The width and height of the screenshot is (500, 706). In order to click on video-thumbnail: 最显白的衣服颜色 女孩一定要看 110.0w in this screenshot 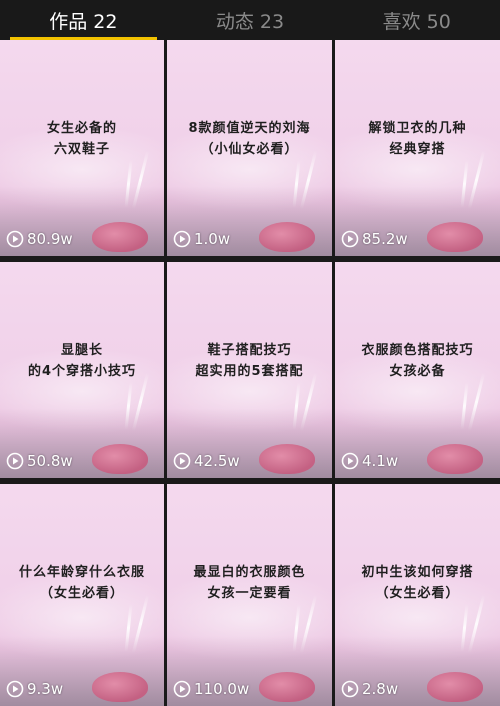, I will do `click(249, 595)`.